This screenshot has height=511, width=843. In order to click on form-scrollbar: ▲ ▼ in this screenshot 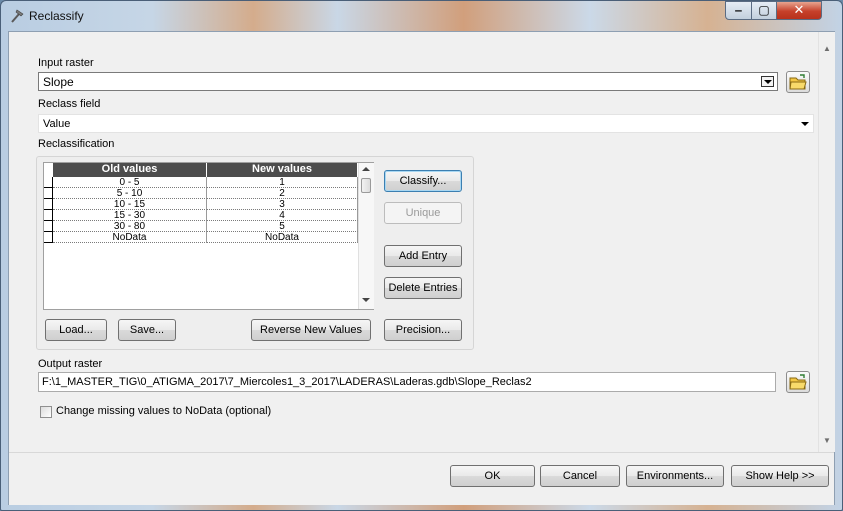, I will do `click(826, 242)`.